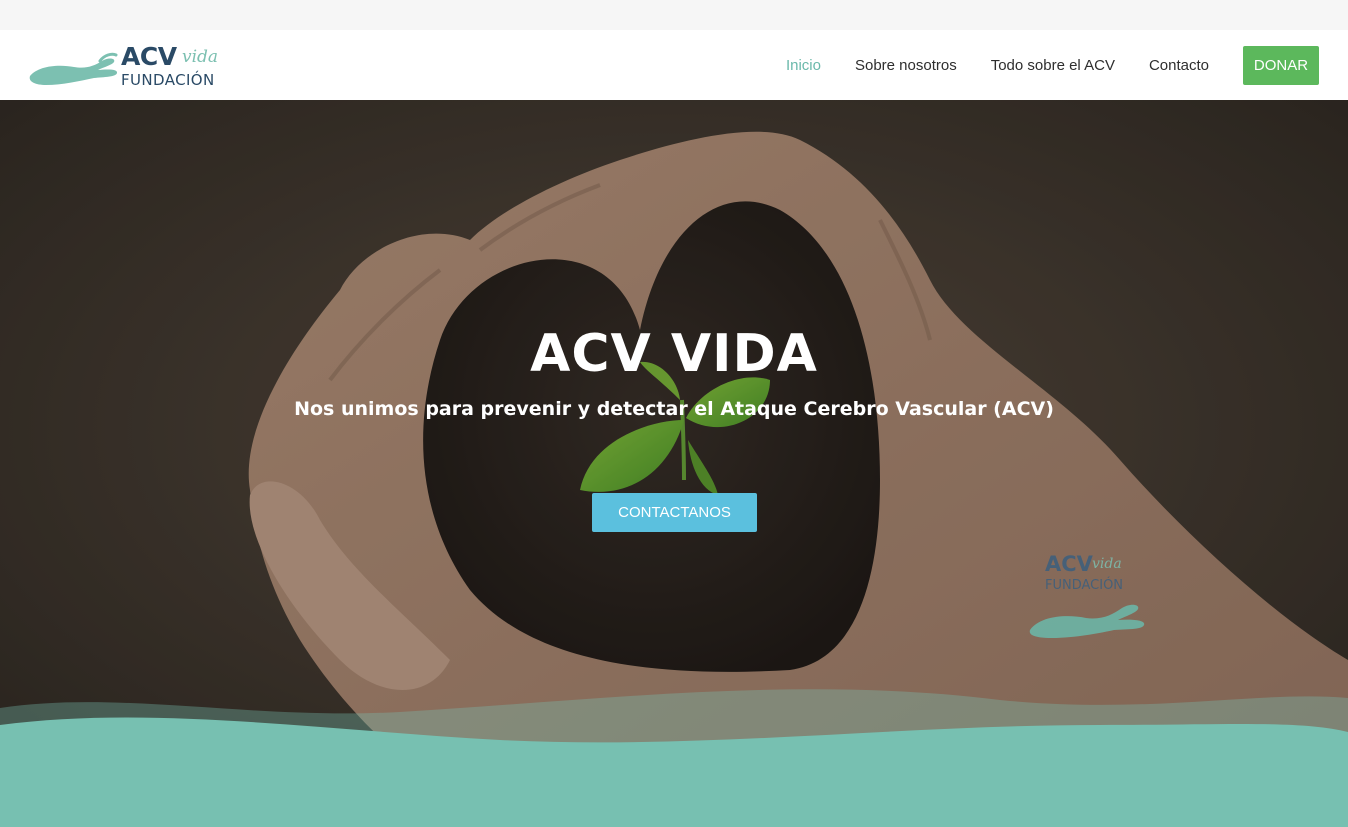  What do you see at coordinates (168, 80) in the screenshot?
I see `logo-fundacion-text: FUNDACIÓN` at bounding box center [168, 80].